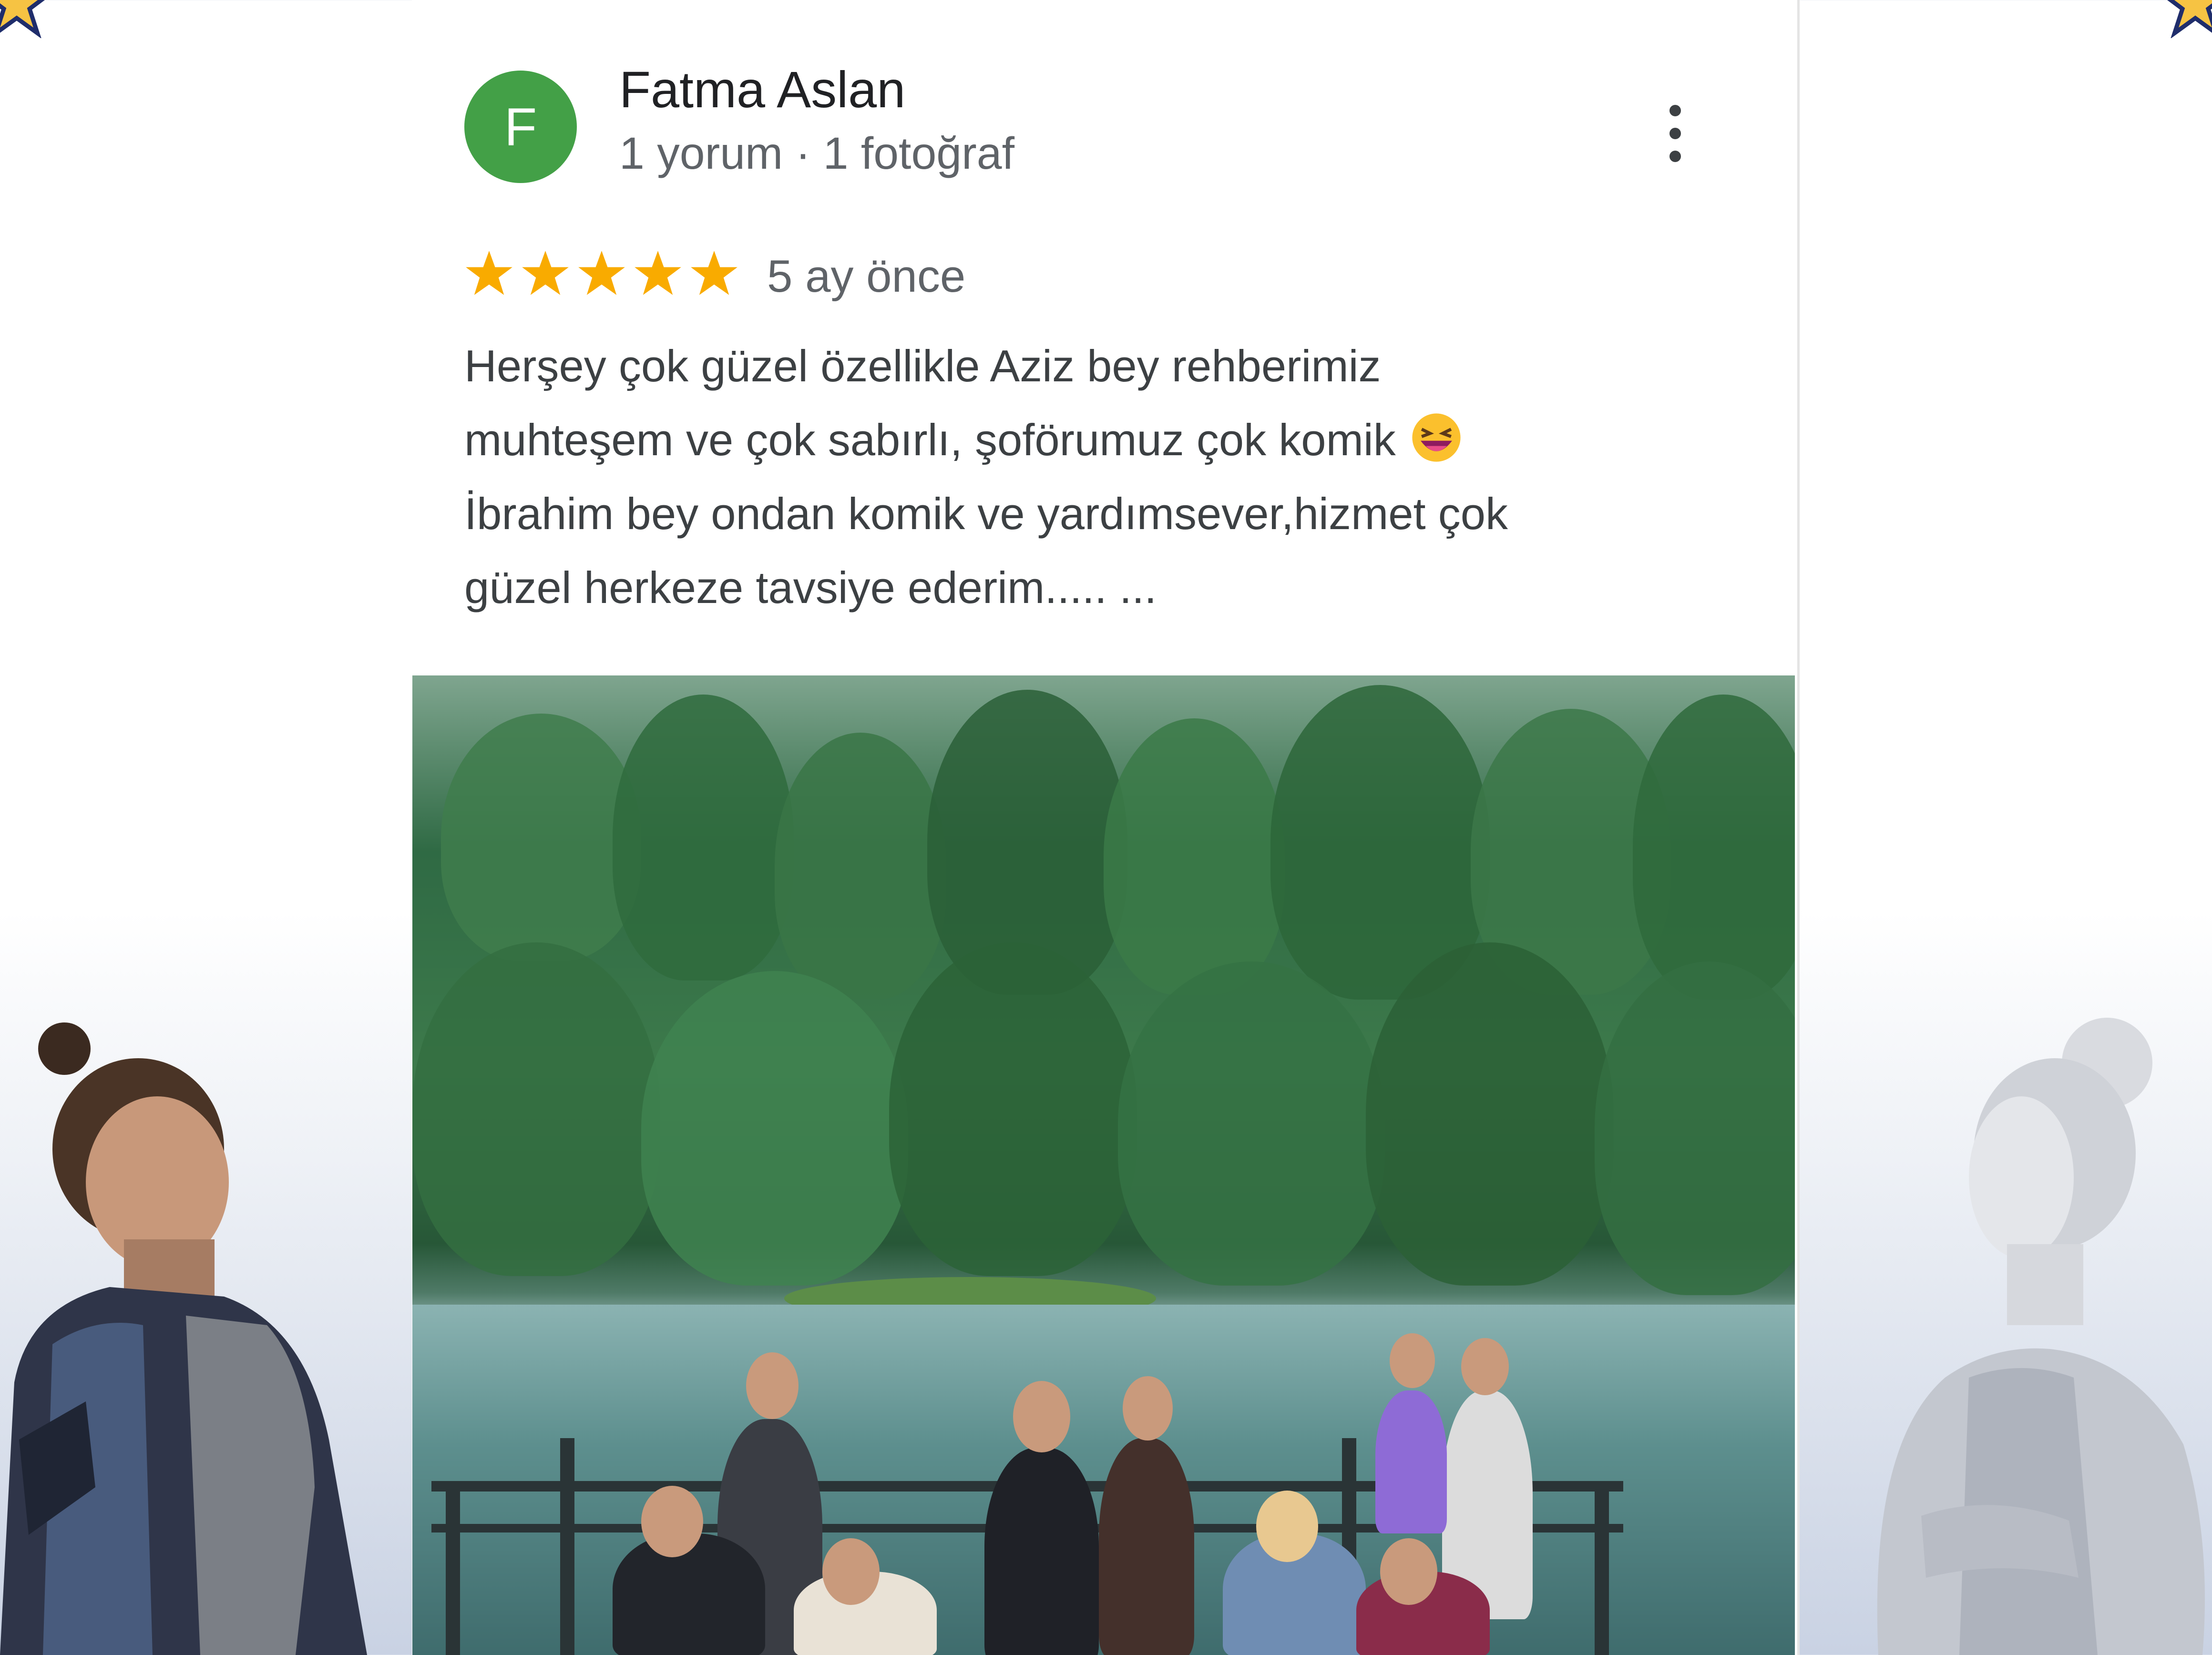 Image resolution: width=2212 pixels, height=1655 pixels. What do you see at coordinates (1436, 437) in the screenshot?
I see `grinning-squinting-face-emoji` at bounding box center [1436, 437].